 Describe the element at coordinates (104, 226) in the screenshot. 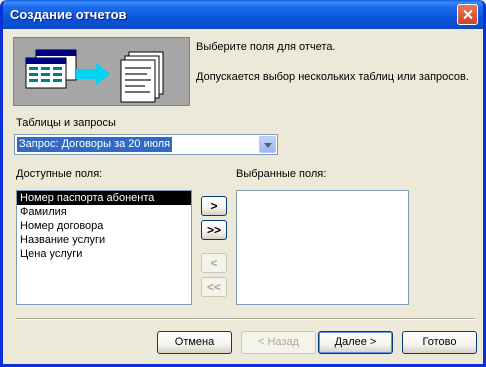

I see `list-item: Номер договора` at that location.